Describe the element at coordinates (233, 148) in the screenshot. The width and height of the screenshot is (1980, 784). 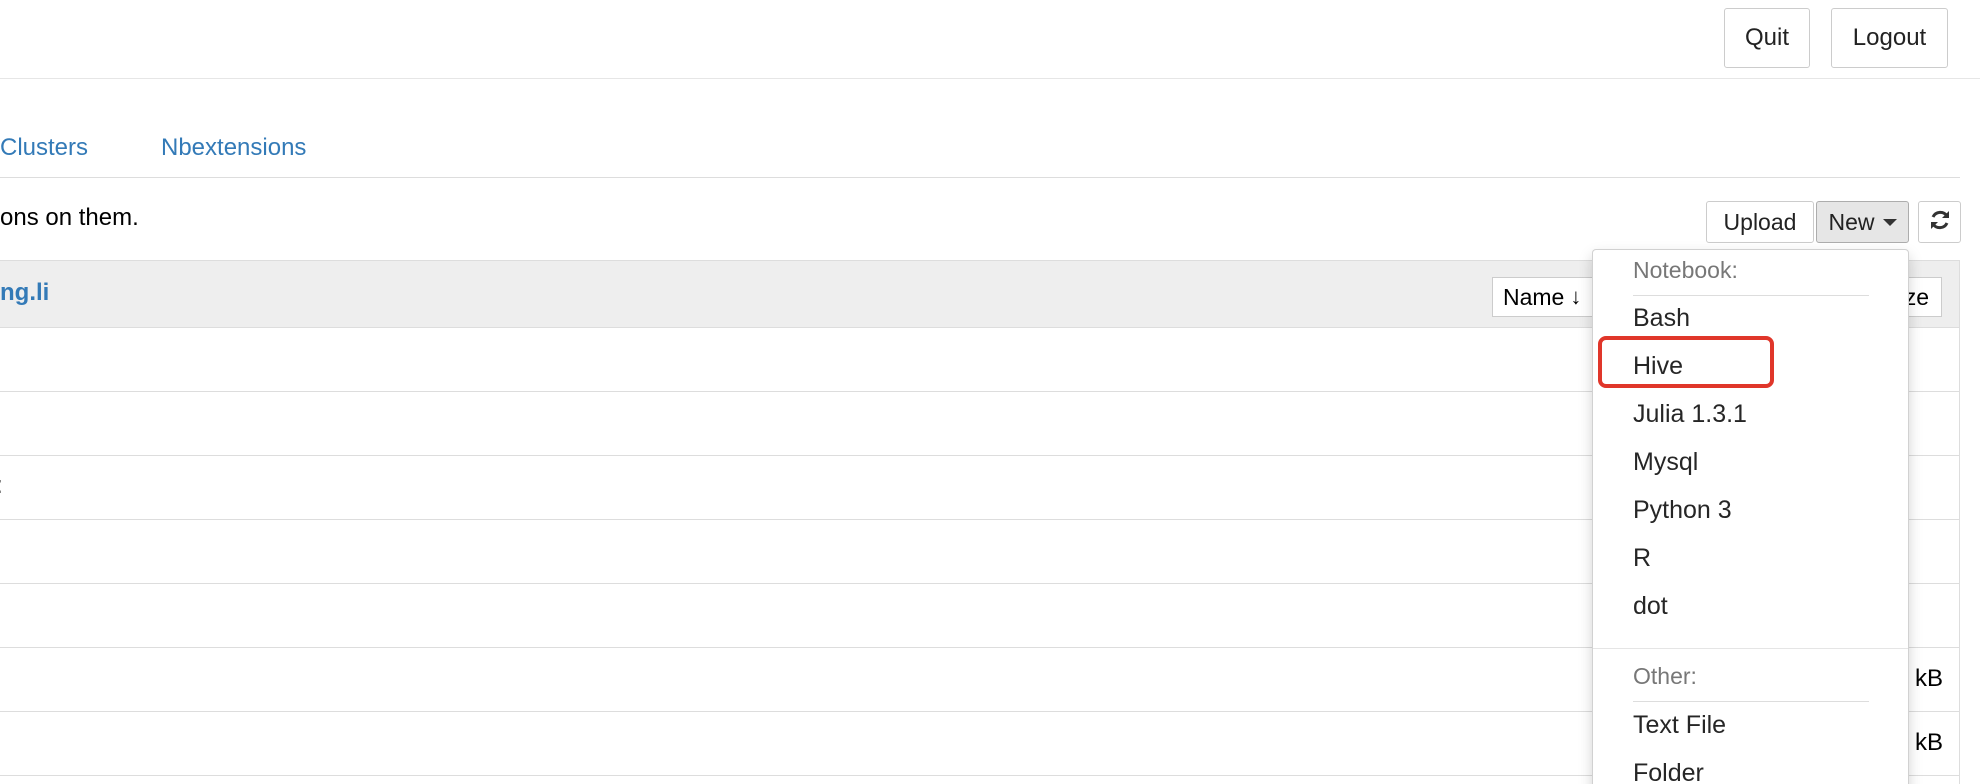
I see `tab-nbextensions: Nbextensions` at that location.